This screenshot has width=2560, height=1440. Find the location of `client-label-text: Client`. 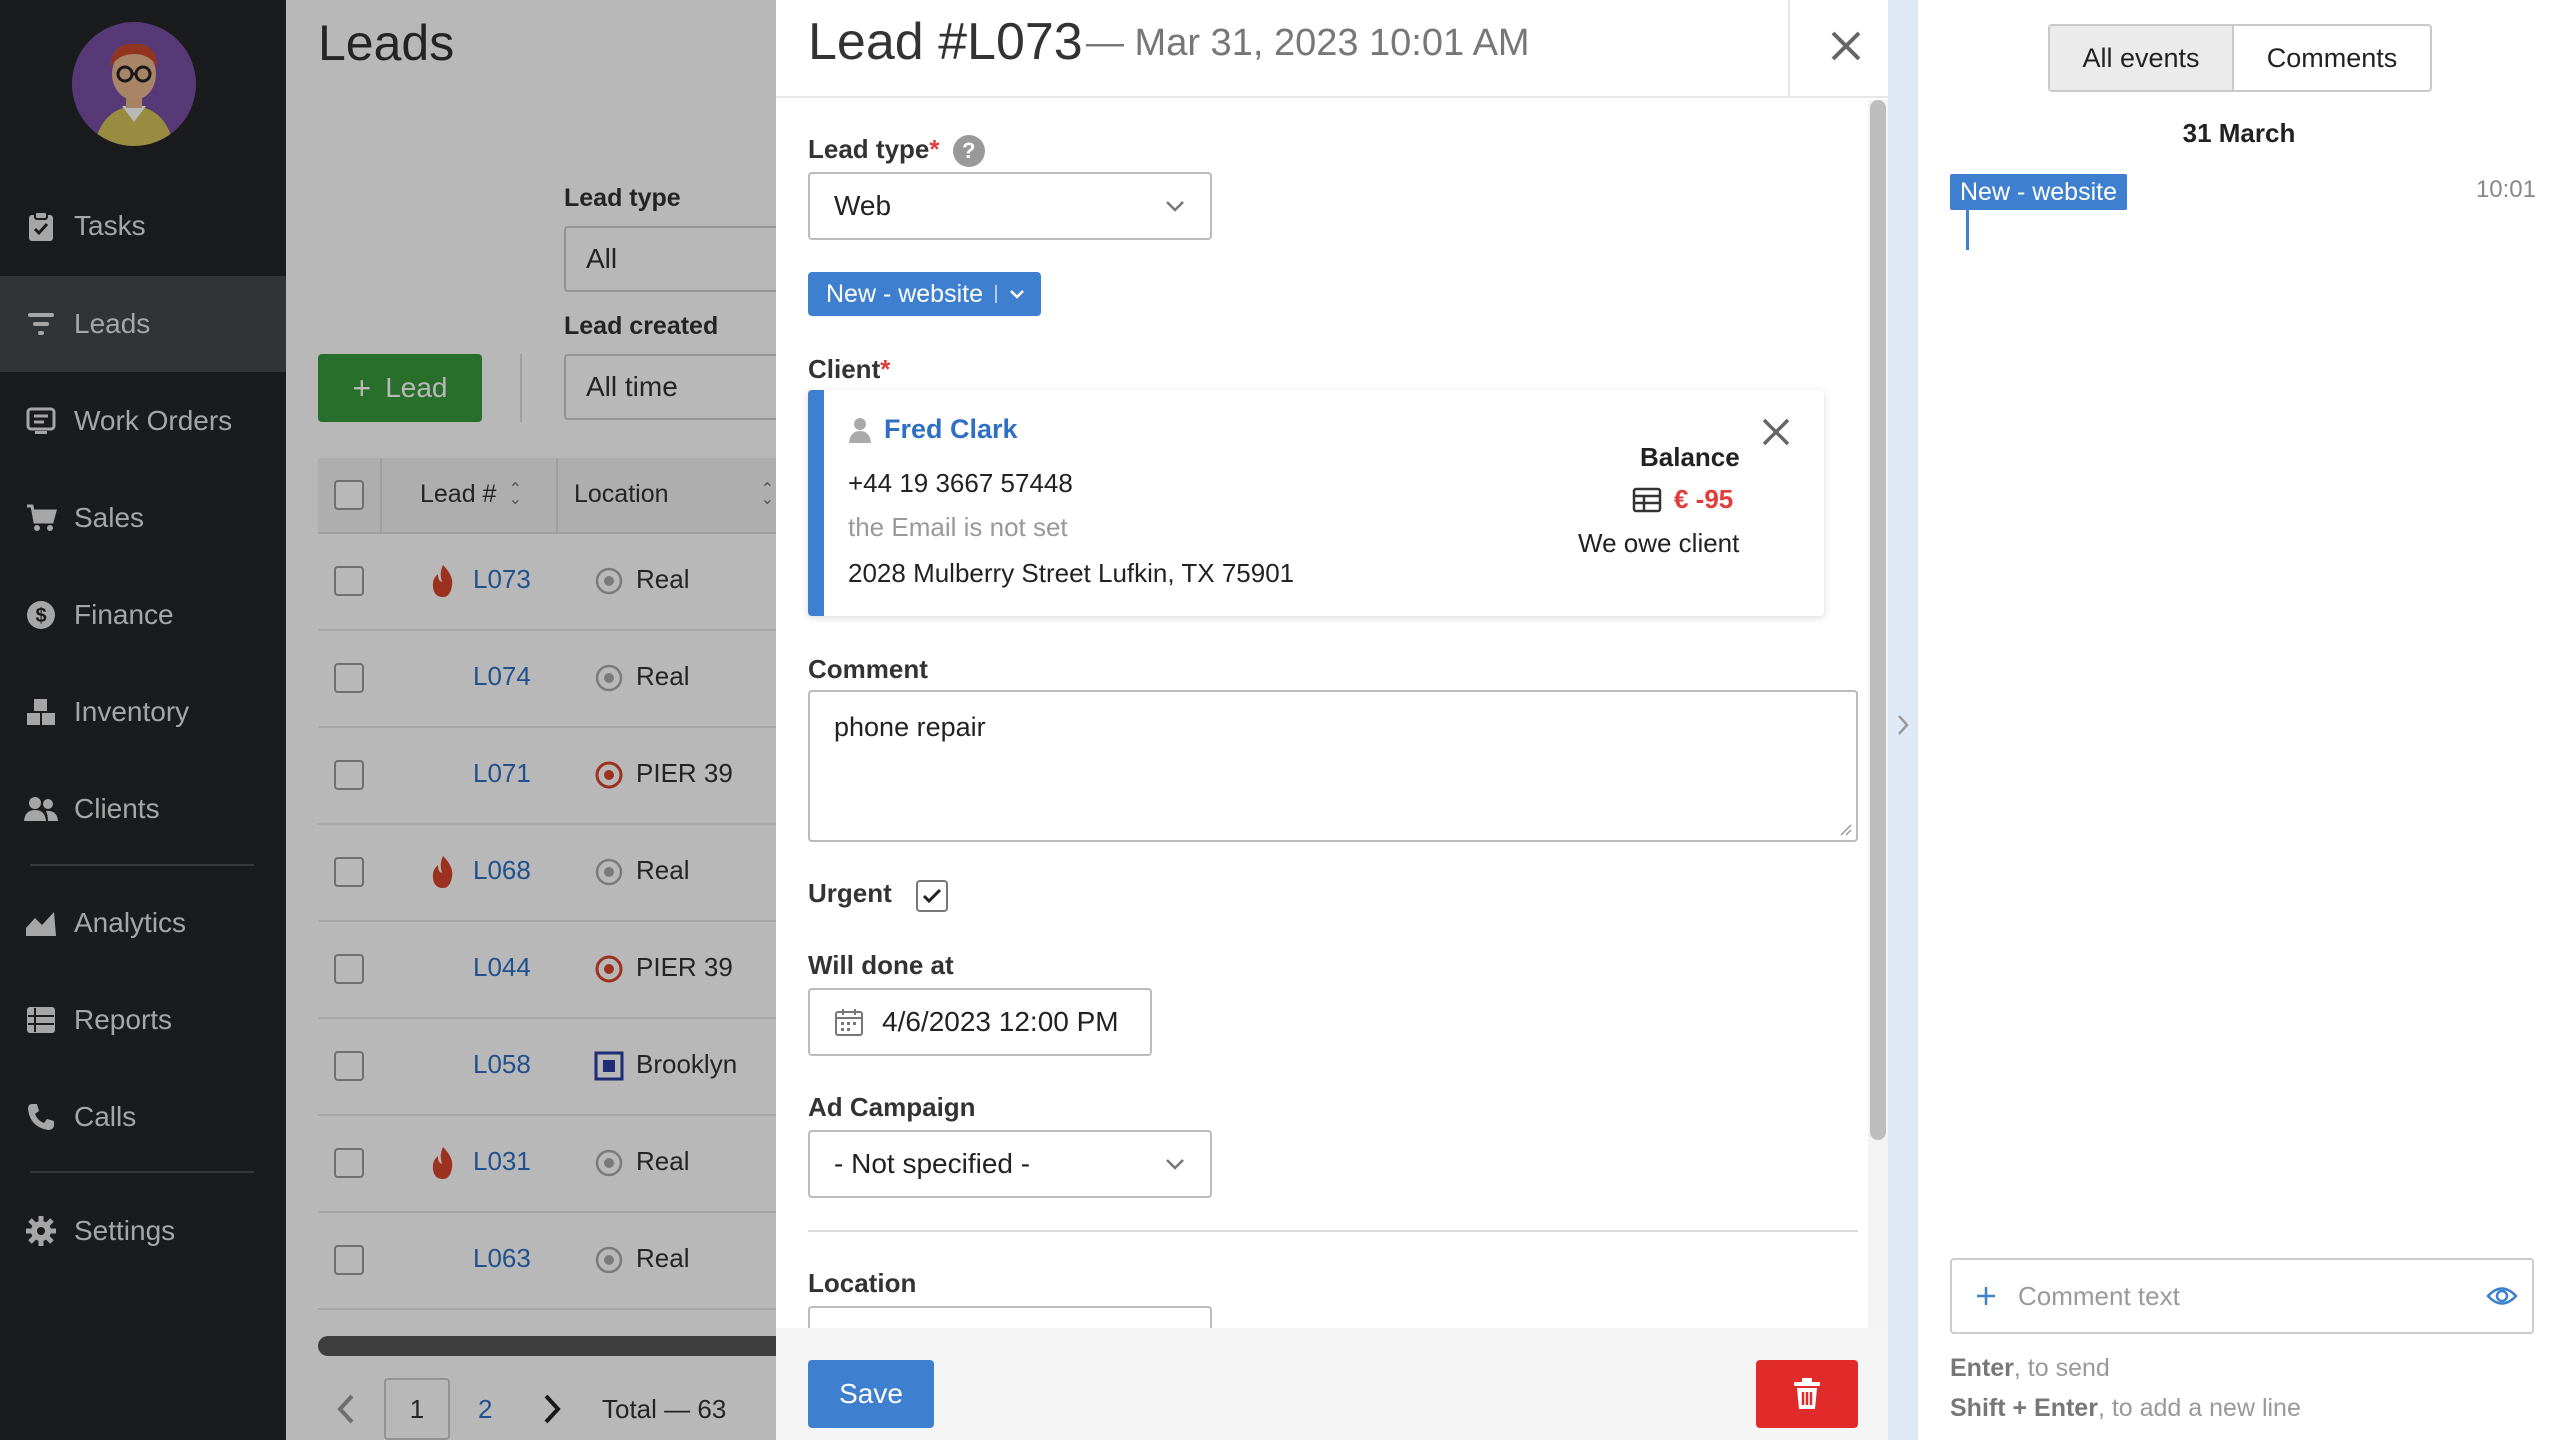

client-label-text: Client is located at coordinates (844, 369).